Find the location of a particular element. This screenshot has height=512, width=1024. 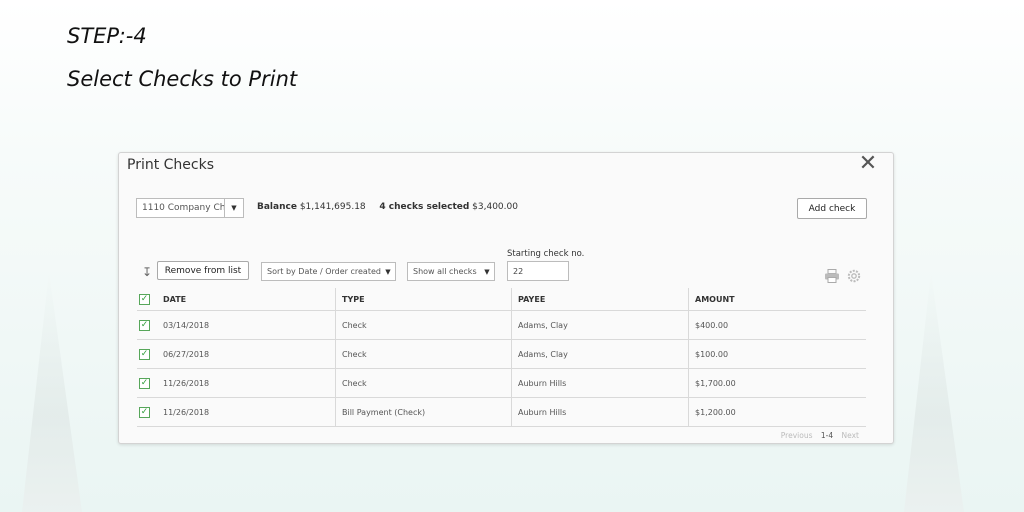

column-header-amount: AMOUNT is located at coordinates (777, 299).